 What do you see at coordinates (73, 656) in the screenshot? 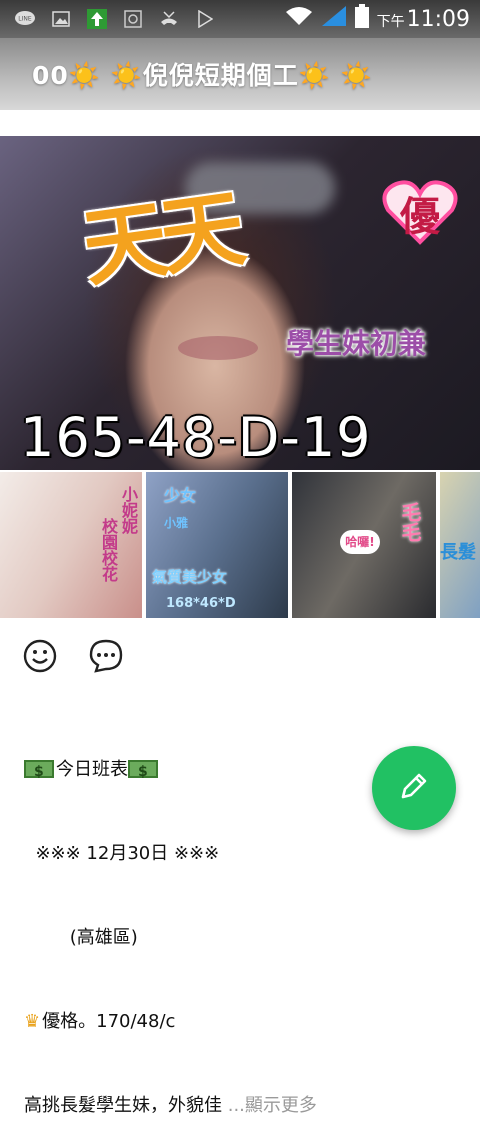
I see `post-actions` at bounding box center [73, 656].